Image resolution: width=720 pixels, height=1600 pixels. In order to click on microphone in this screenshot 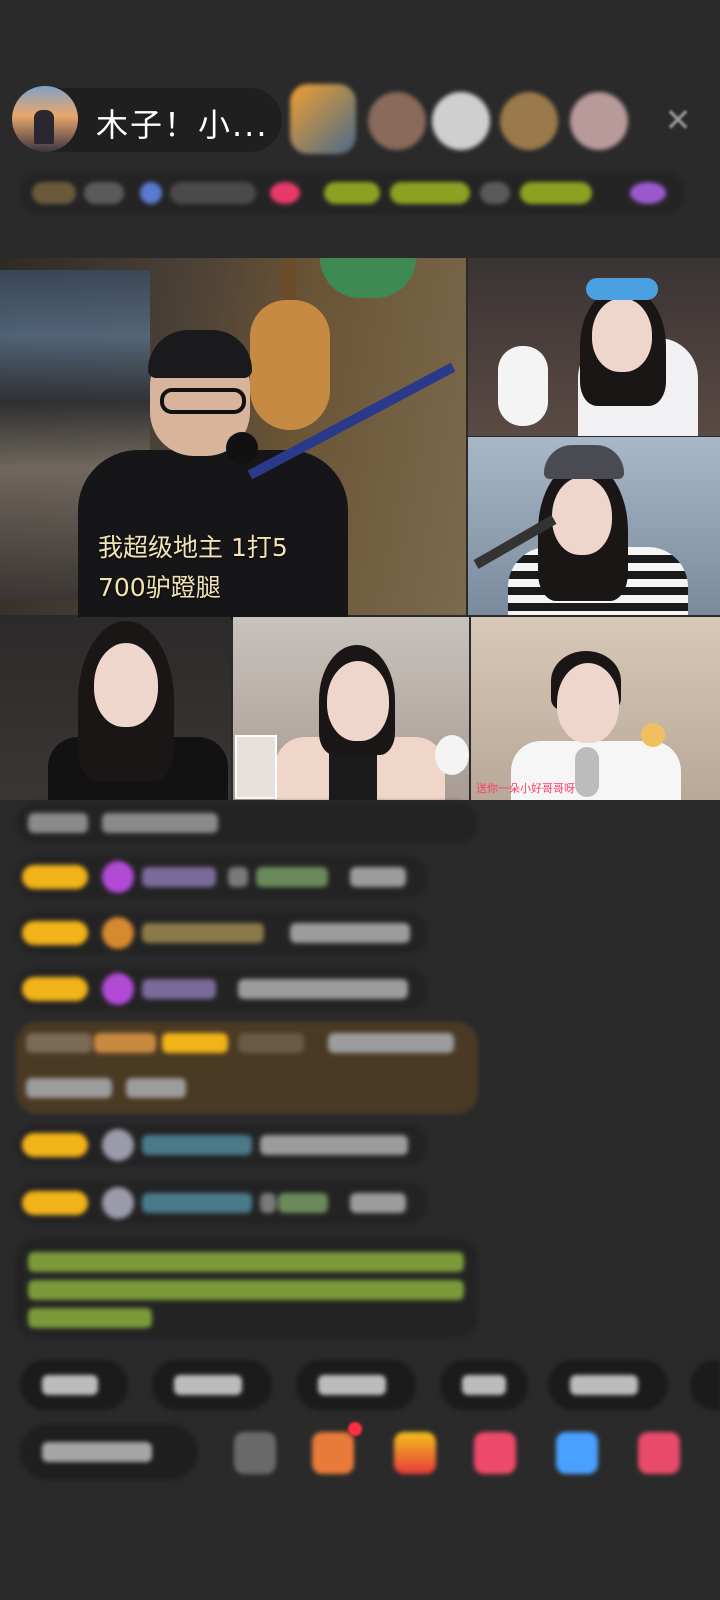, I will do `click(242, 448)`.